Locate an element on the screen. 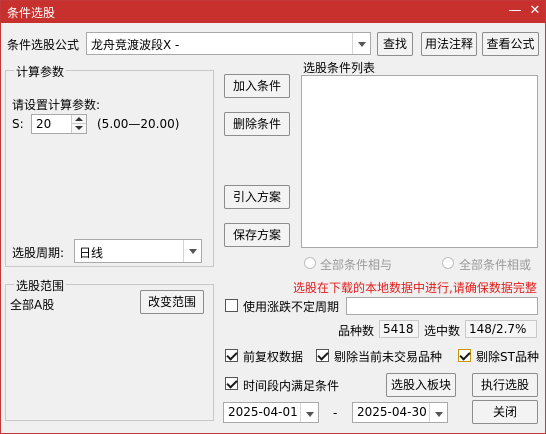 The image size is (546, 434). param-s-stepper: 20 is located at coordinates (59, 124).